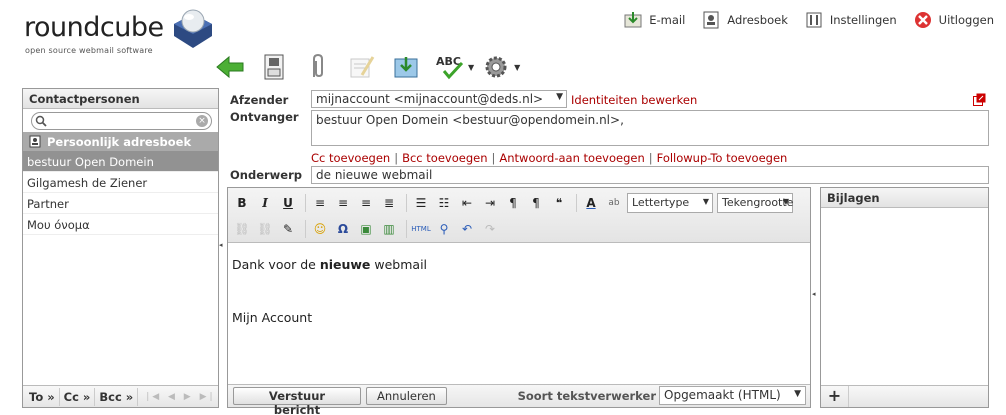 This screenshot has height=415, width=1006. I want to click on cancel-button: Annuleren, so click(406, 396).